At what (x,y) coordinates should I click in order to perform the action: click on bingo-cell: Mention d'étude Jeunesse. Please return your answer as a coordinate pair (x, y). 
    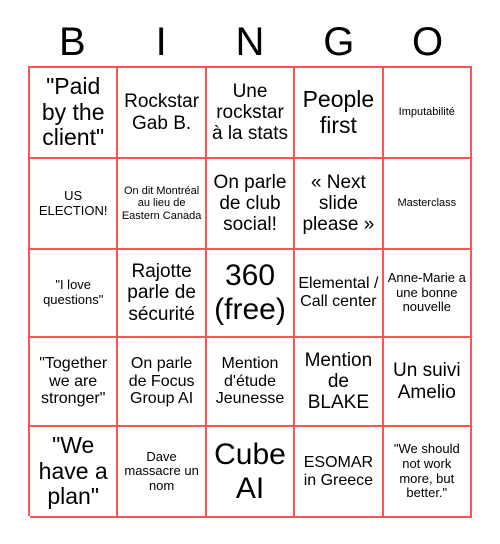
    Looking at the image, I should click on (251, 382).